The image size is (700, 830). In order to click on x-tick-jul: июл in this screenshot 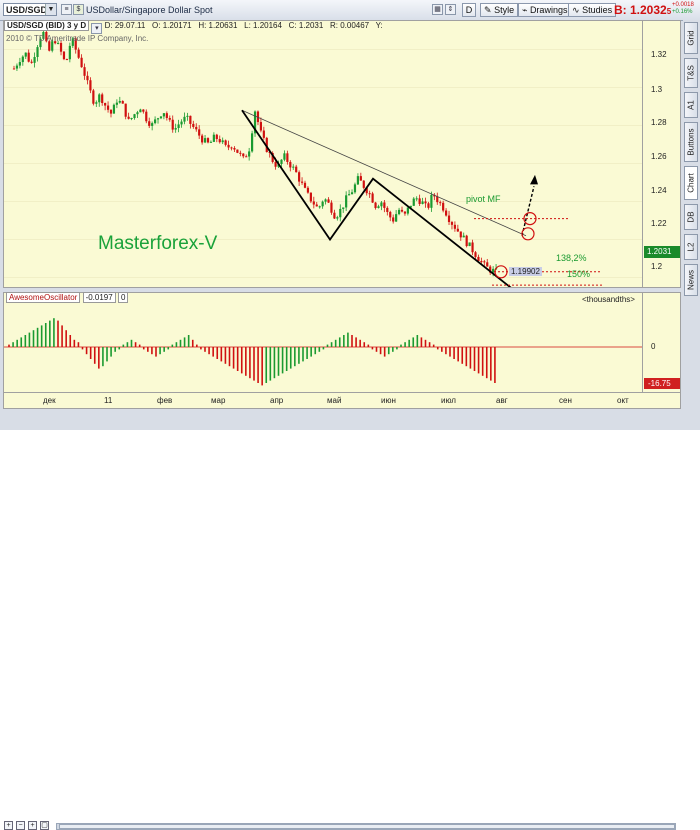, I will do `click(448, 400)`.